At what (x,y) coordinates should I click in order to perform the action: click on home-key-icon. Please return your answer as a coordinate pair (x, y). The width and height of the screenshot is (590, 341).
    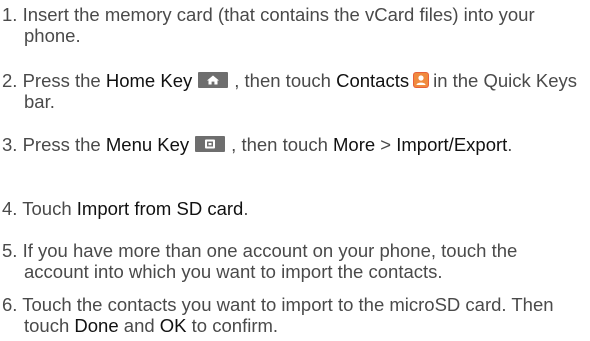
    Looking at the image, I should click on (213, 80).